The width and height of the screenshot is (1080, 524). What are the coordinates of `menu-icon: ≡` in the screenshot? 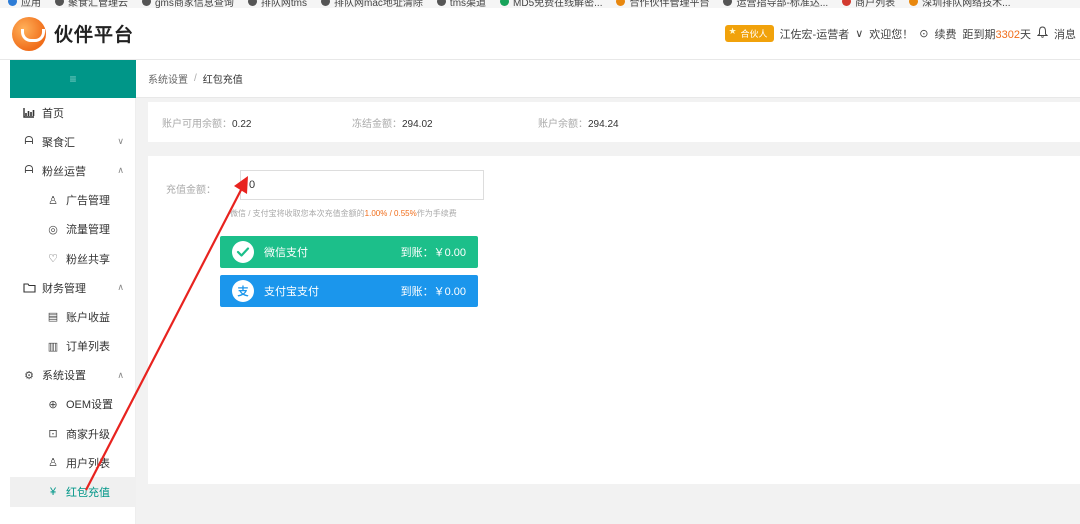 It's located at (73, 79).